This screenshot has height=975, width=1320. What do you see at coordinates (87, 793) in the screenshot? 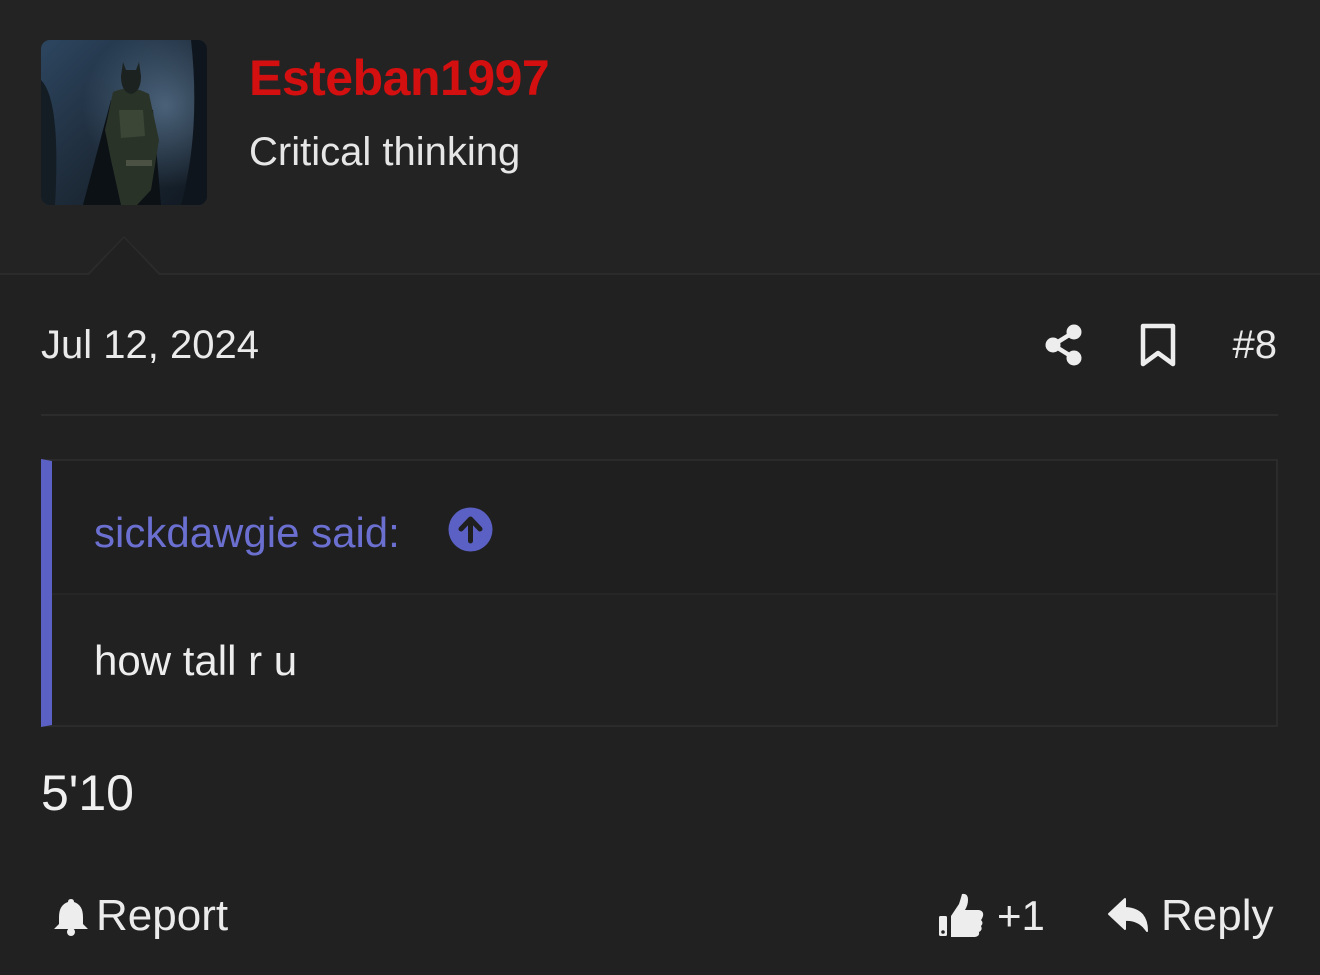
I see `post-body: 5'10` at bounding box center [87, 793].